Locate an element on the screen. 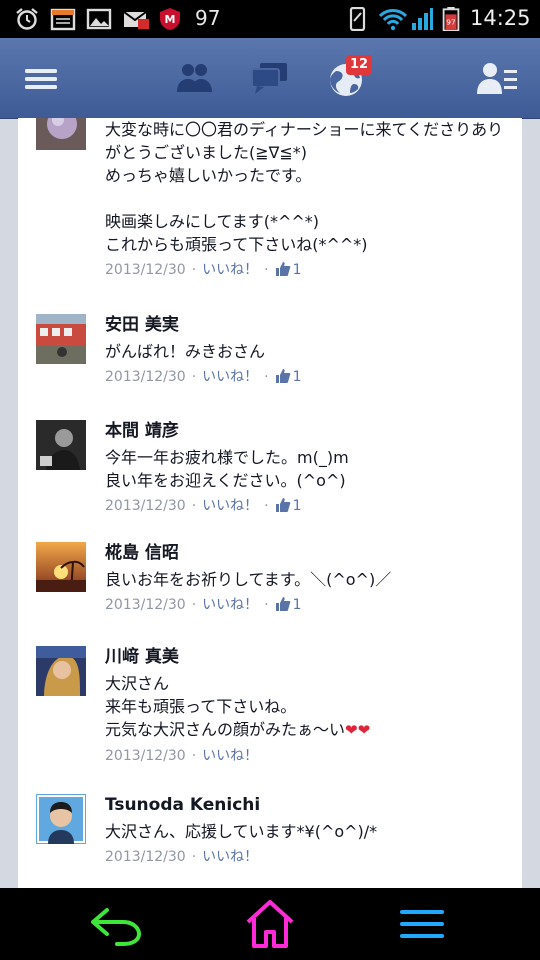 This screenshot has width=540, height=960. clock: 14:25 is located at coordinates (500, 18).